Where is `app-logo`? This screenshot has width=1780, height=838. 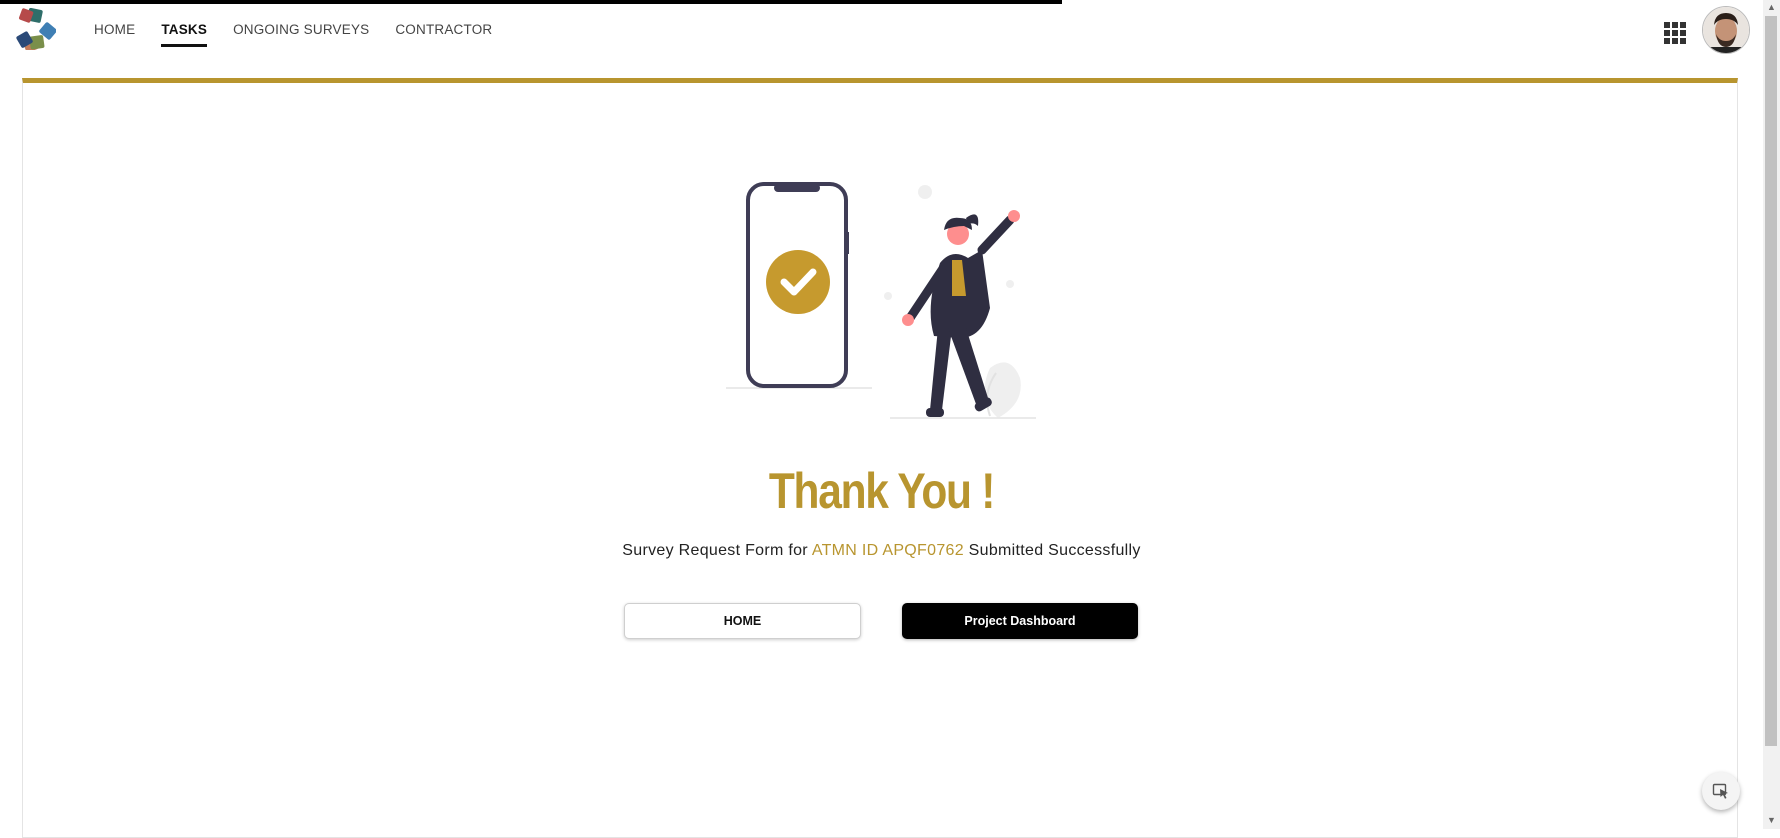 app-logo is located at coordinates (34, 30).